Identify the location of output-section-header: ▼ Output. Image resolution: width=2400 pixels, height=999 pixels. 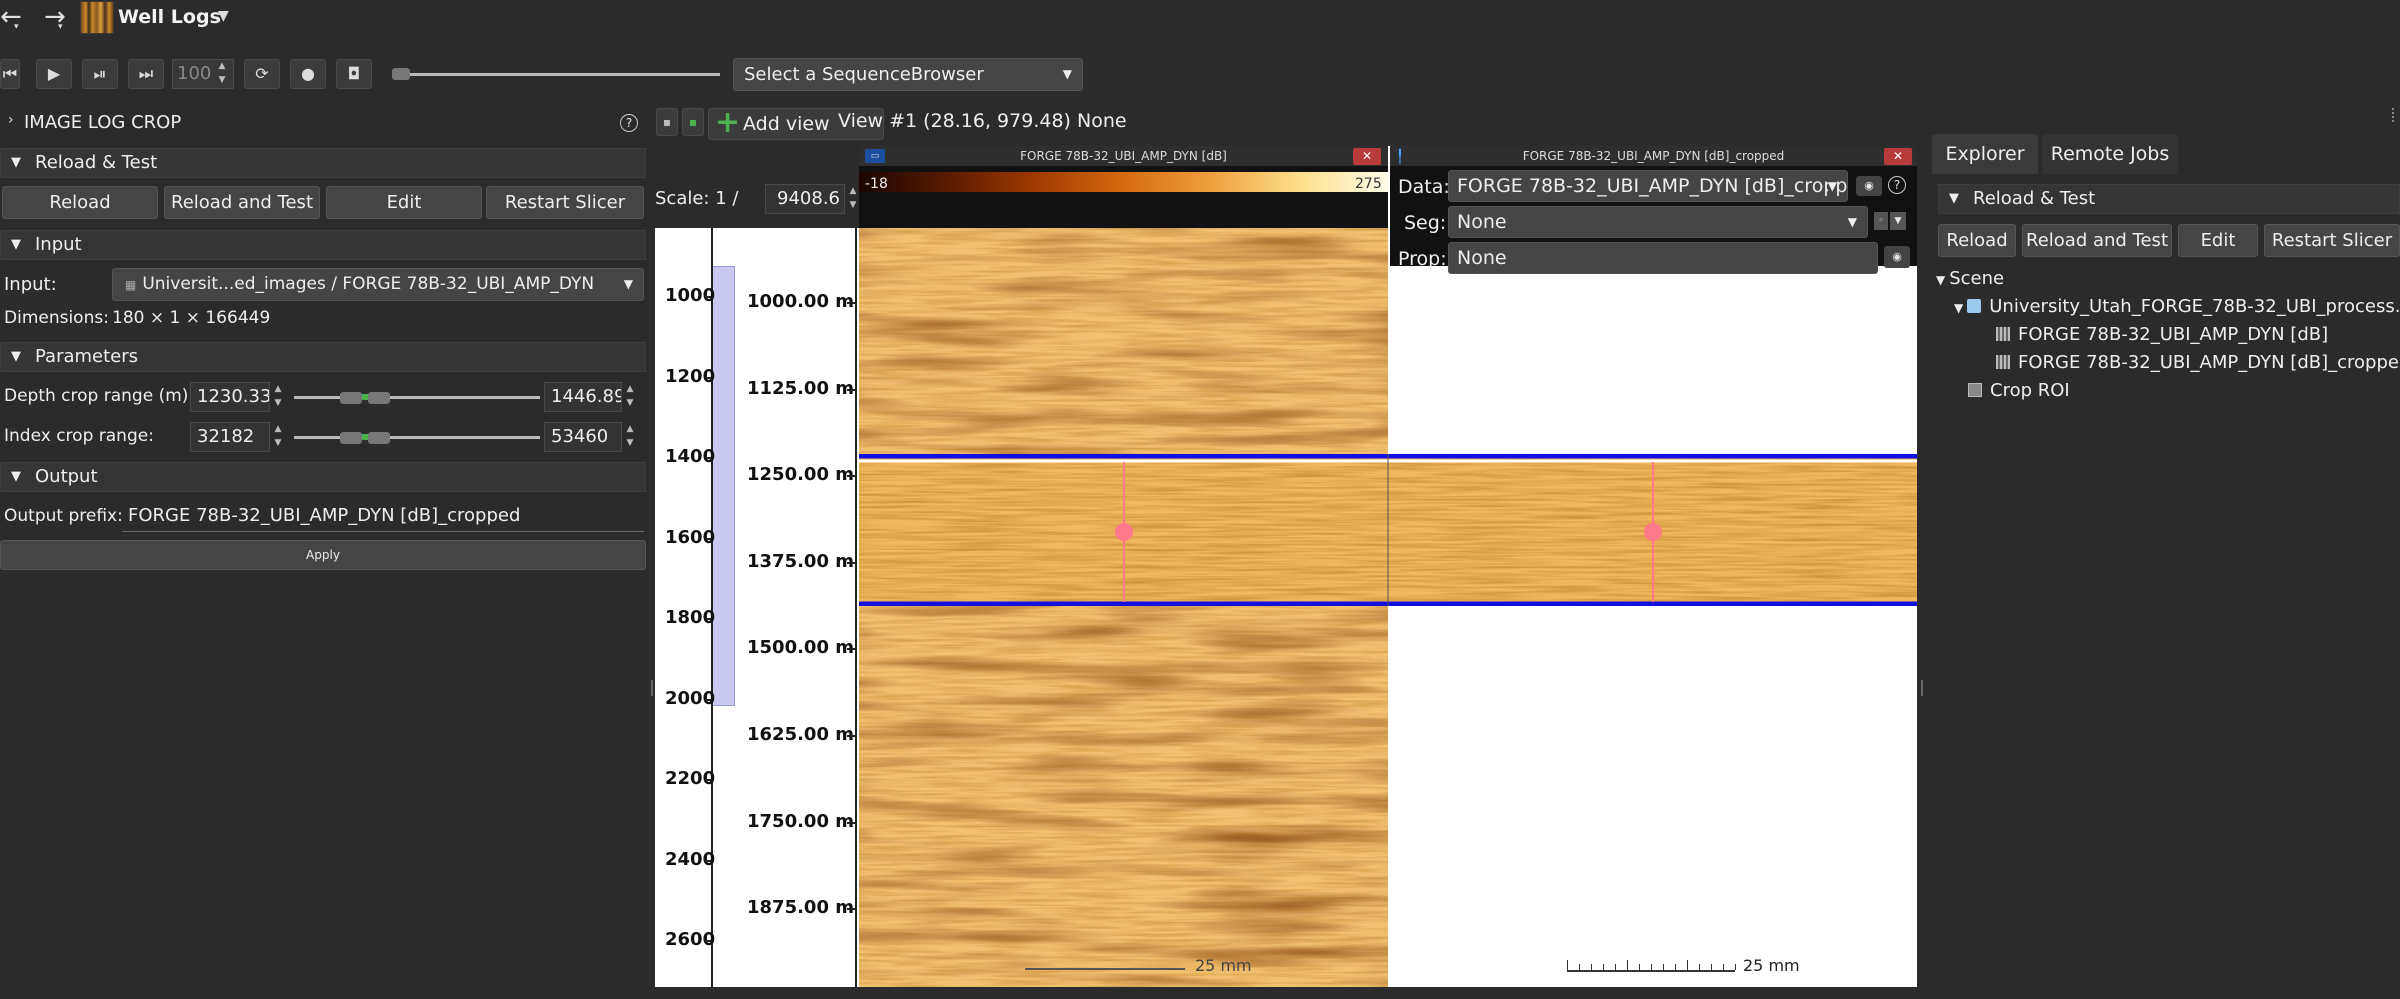
(323, 477).